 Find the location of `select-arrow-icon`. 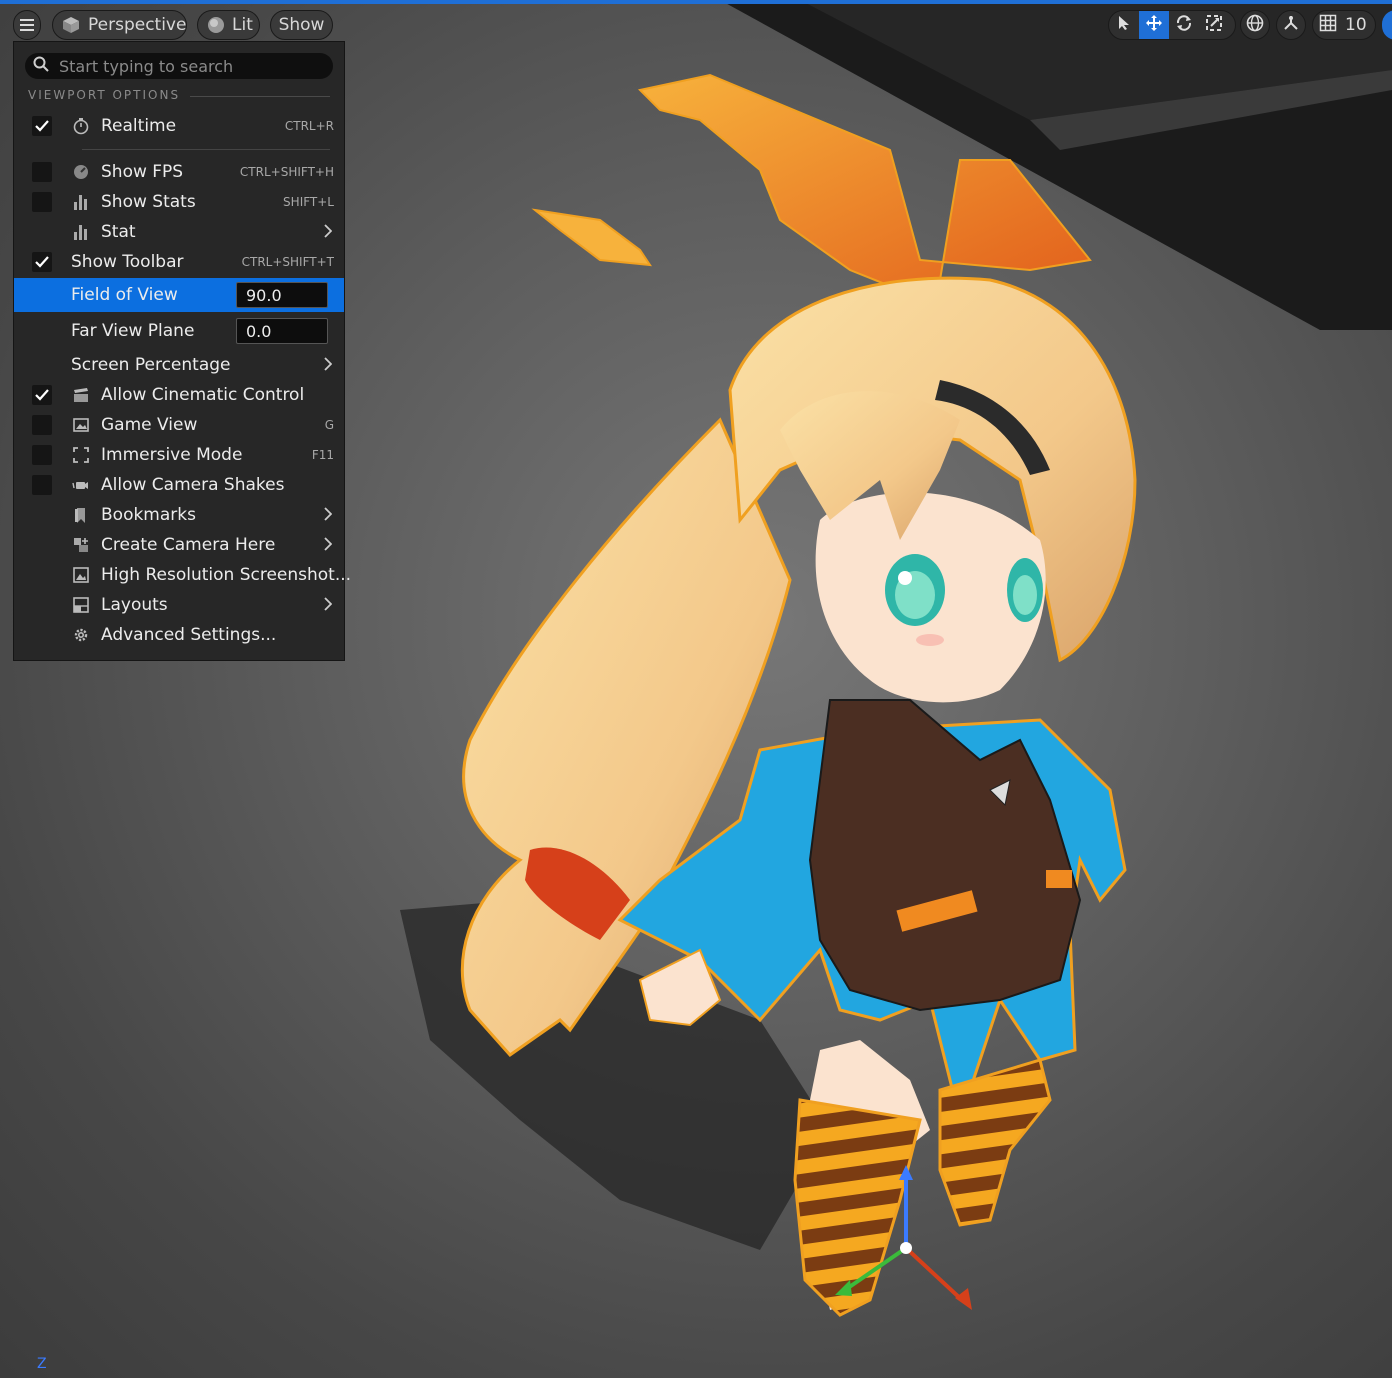

select-arrow-icon is located at coordinates (1124, 25).